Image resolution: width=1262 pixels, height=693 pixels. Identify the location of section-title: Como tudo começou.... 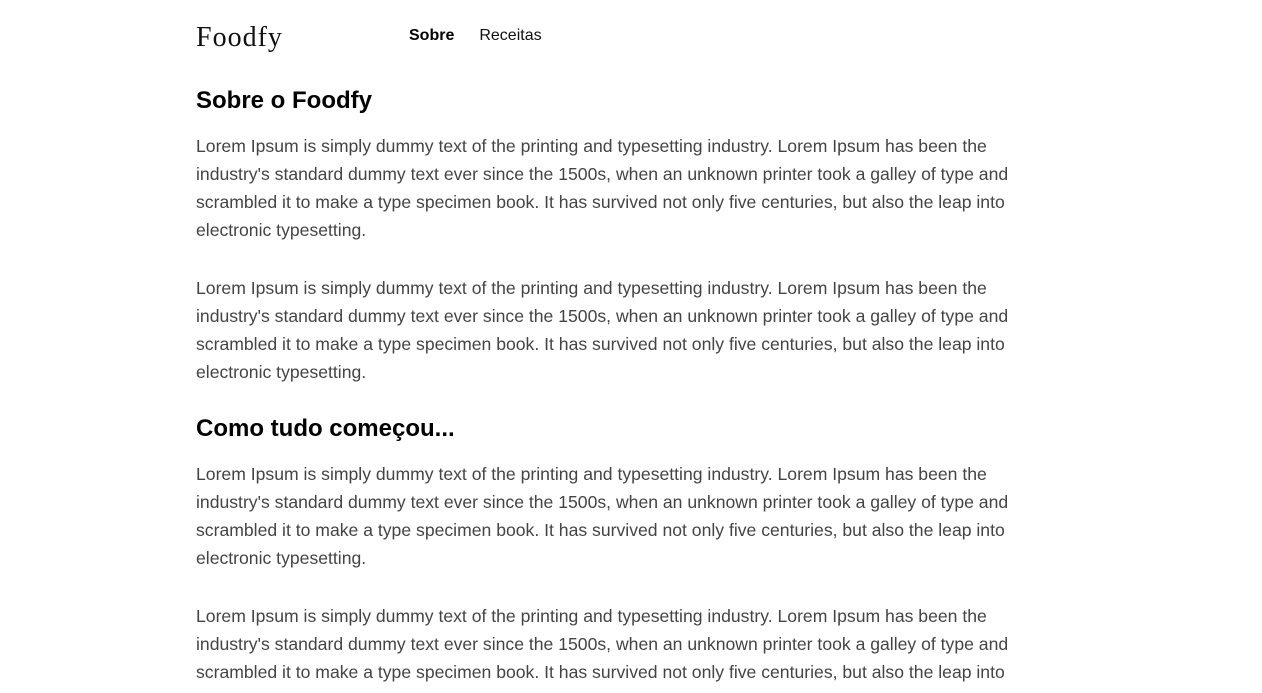
(325, 428).